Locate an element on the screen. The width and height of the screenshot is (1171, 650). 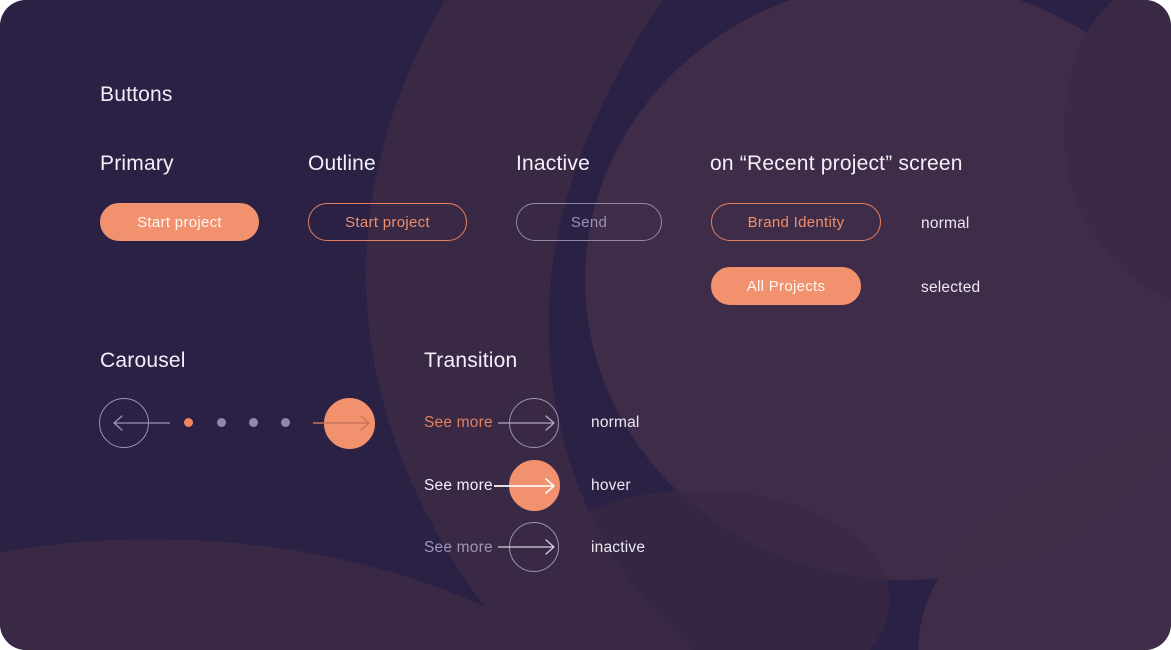
transition-state-inactive: inactive is located at coordinates (618, 547).